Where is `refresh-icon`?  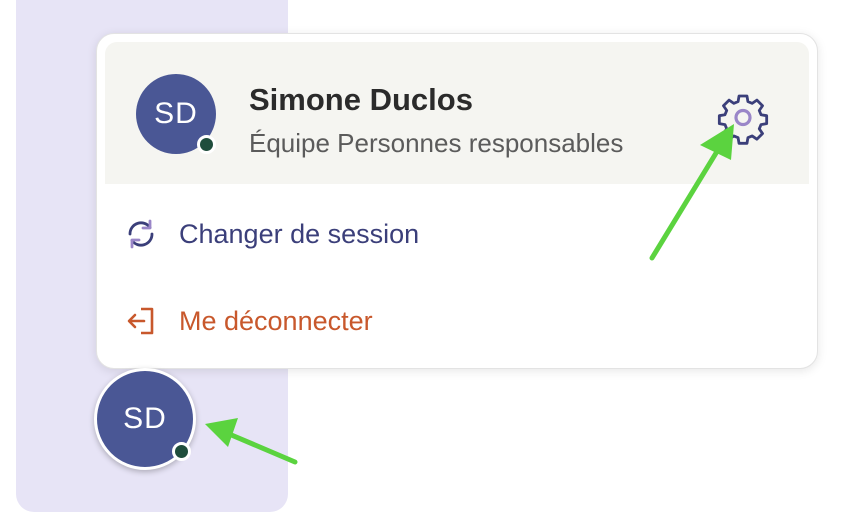
refresh-icon is located at coordinates (141, 234).